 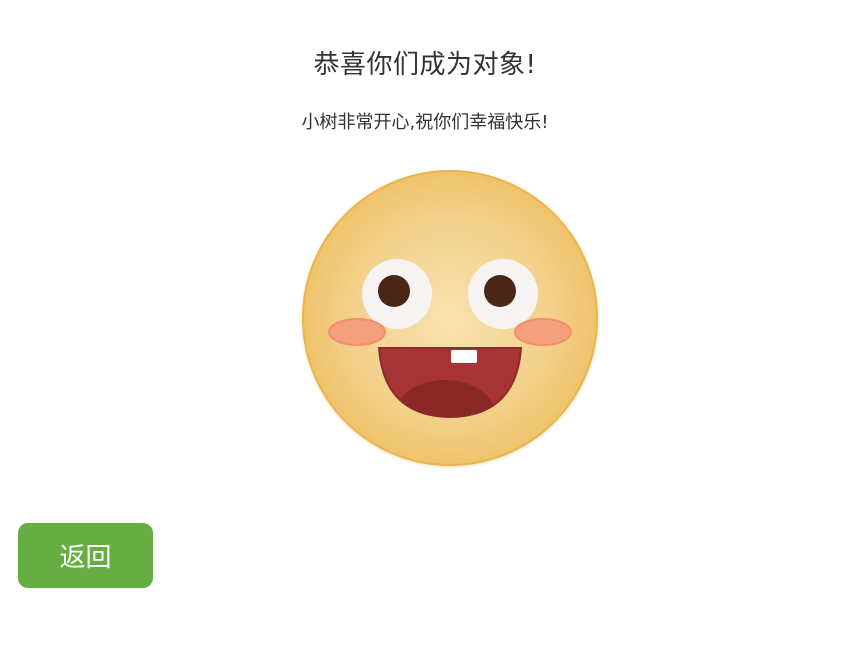 I want to click on right-cheek, so click(x=543, y=332).